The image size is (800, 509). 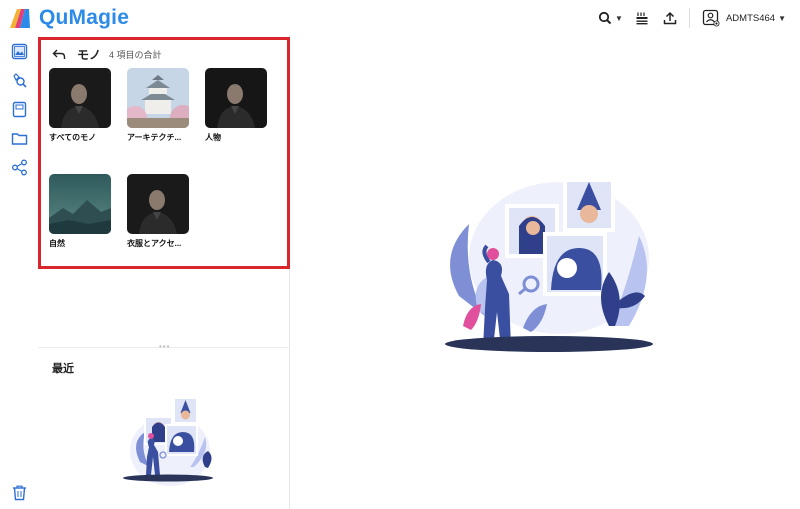 What do you see at coordinates (19, 138) in the screenshot?
I see `folder-icon` at bounding box center [19, 138].